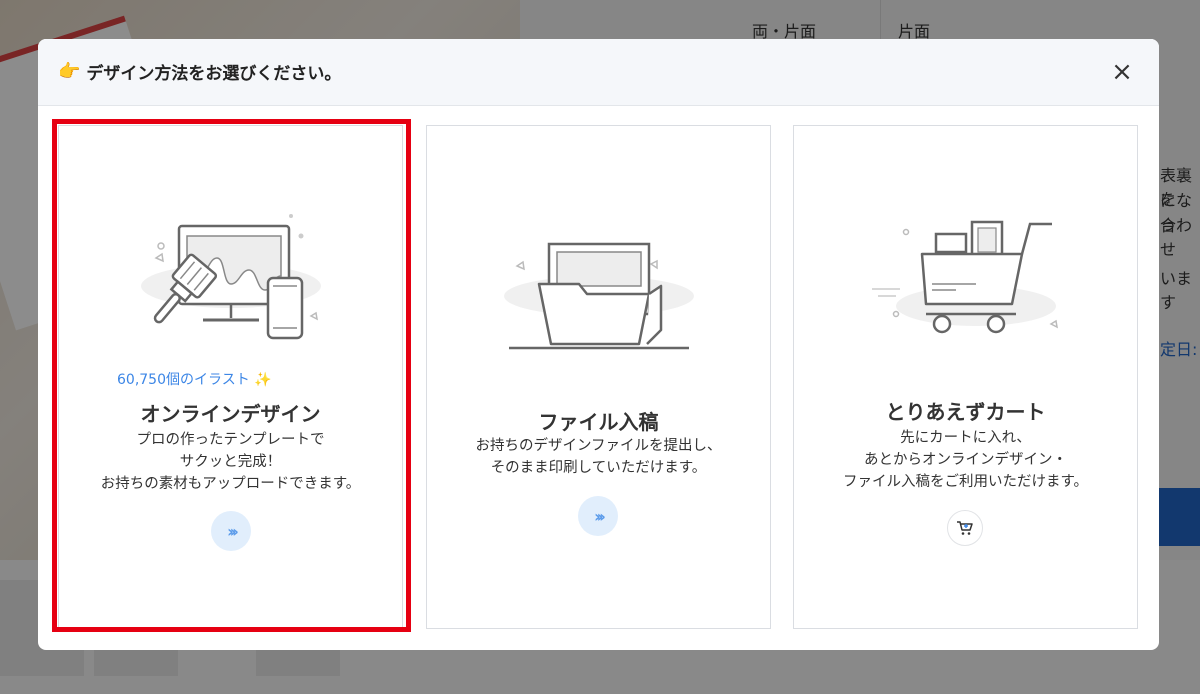 Image resolution: width=1200 pixels, height=694 pixels. What do you see at coordinates (230, 276) in the screenshot?
I see `online-design-illustration` at bounding box center [230, 276].